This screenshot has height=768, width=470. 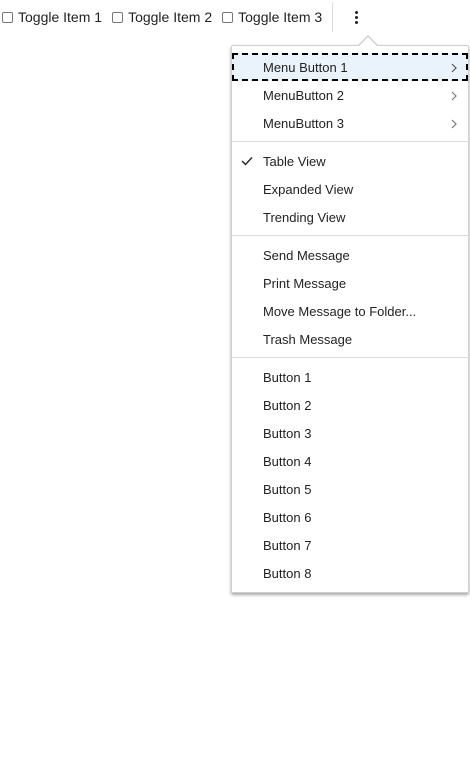 I want to click on menu-item-button-5: Button 5, so click(x=350, y=489).